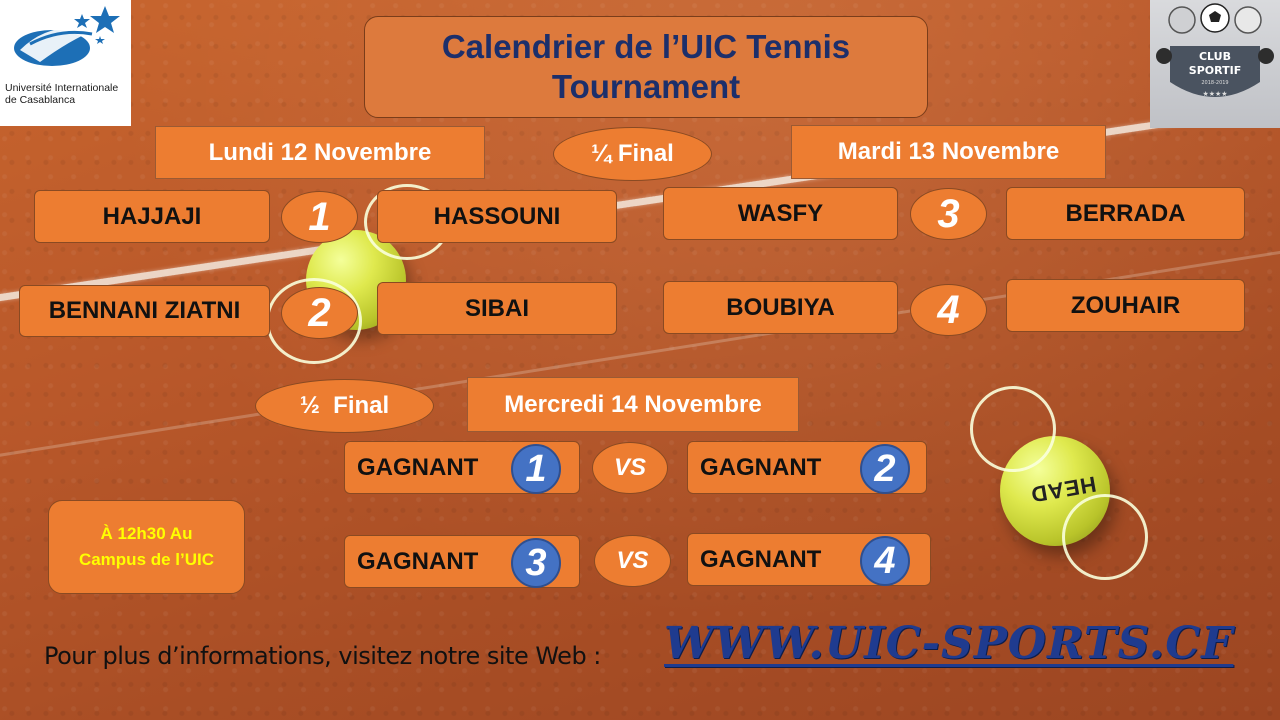 The width and height of the screenshot is (1280, 720). Describe the element at coordinates (1214, 94) in the screenshot. I see `club-stars: ★★★★` at that location.